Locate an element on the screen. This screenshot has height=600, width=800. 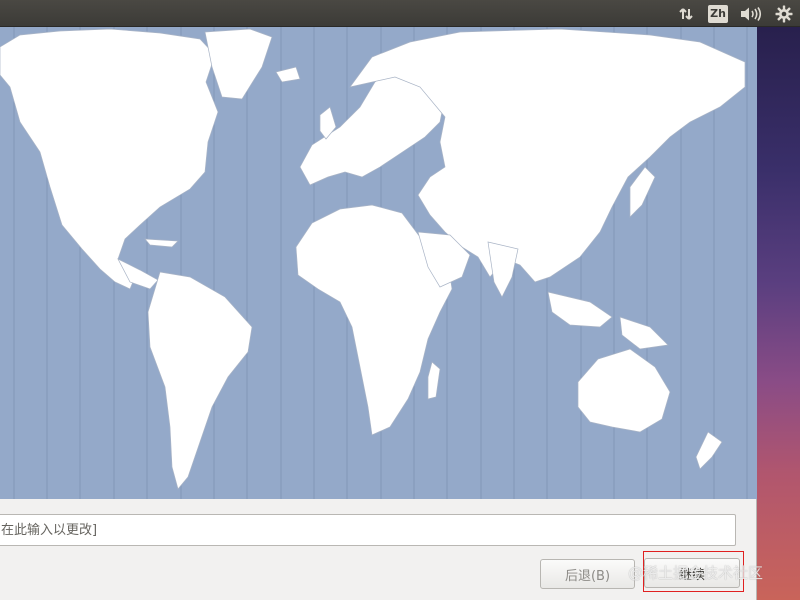
gear-icon is located at coordinates (784, 13).